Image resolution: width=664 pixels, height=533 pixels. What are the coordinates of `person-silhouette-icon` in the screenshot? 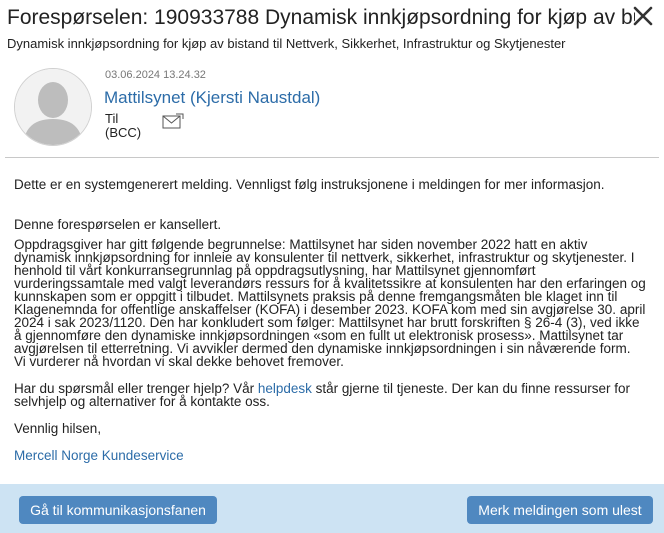 It's located at (53, 107).